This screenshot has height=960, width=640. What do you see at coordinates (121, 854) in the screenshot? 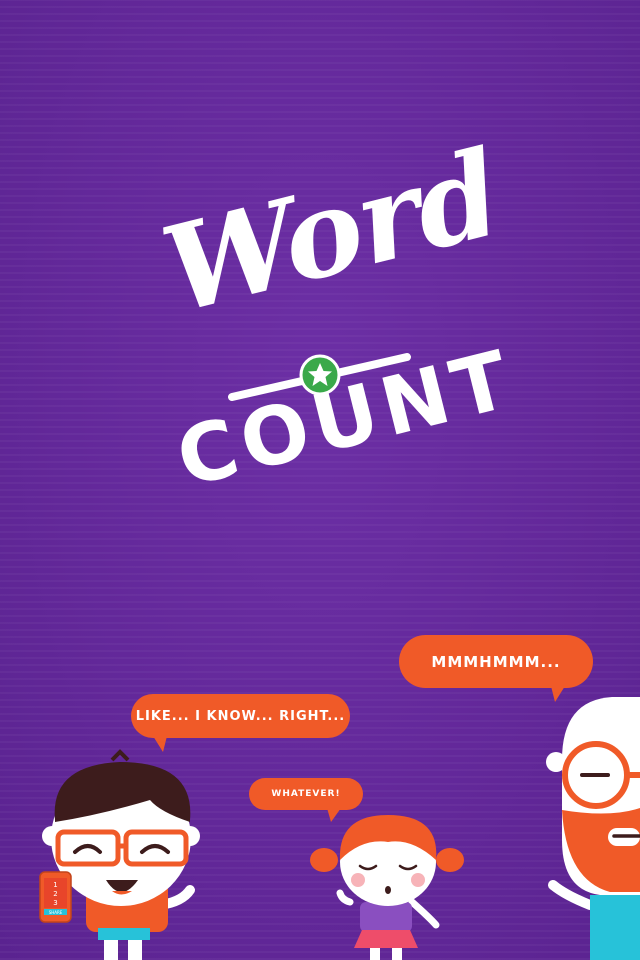
I see `boy-character` at bounding box center [121, 854].